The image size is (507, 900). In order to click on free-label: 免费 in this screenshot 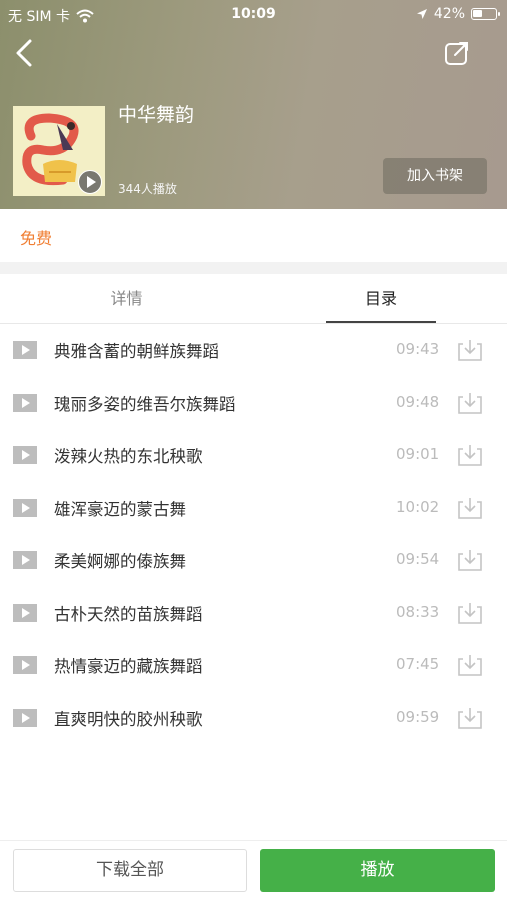, I will do `click(36, 238)`.